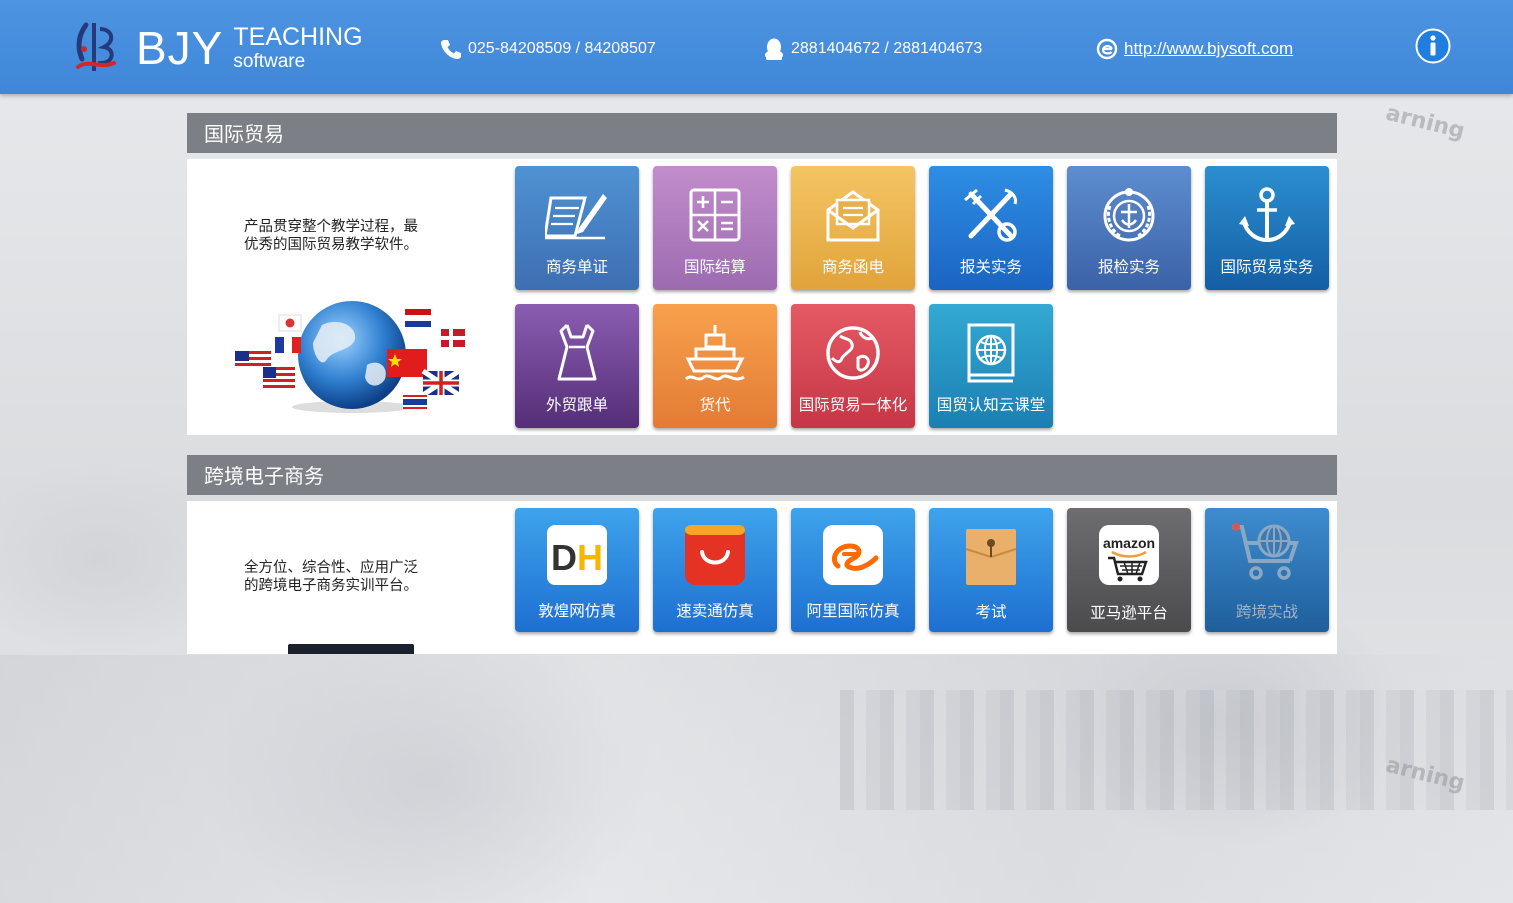 This screenshot has height=903, width=1513. Describe the element at coordinates (991, 353) in the screenshot. I see `globe-book-icon` at that location.